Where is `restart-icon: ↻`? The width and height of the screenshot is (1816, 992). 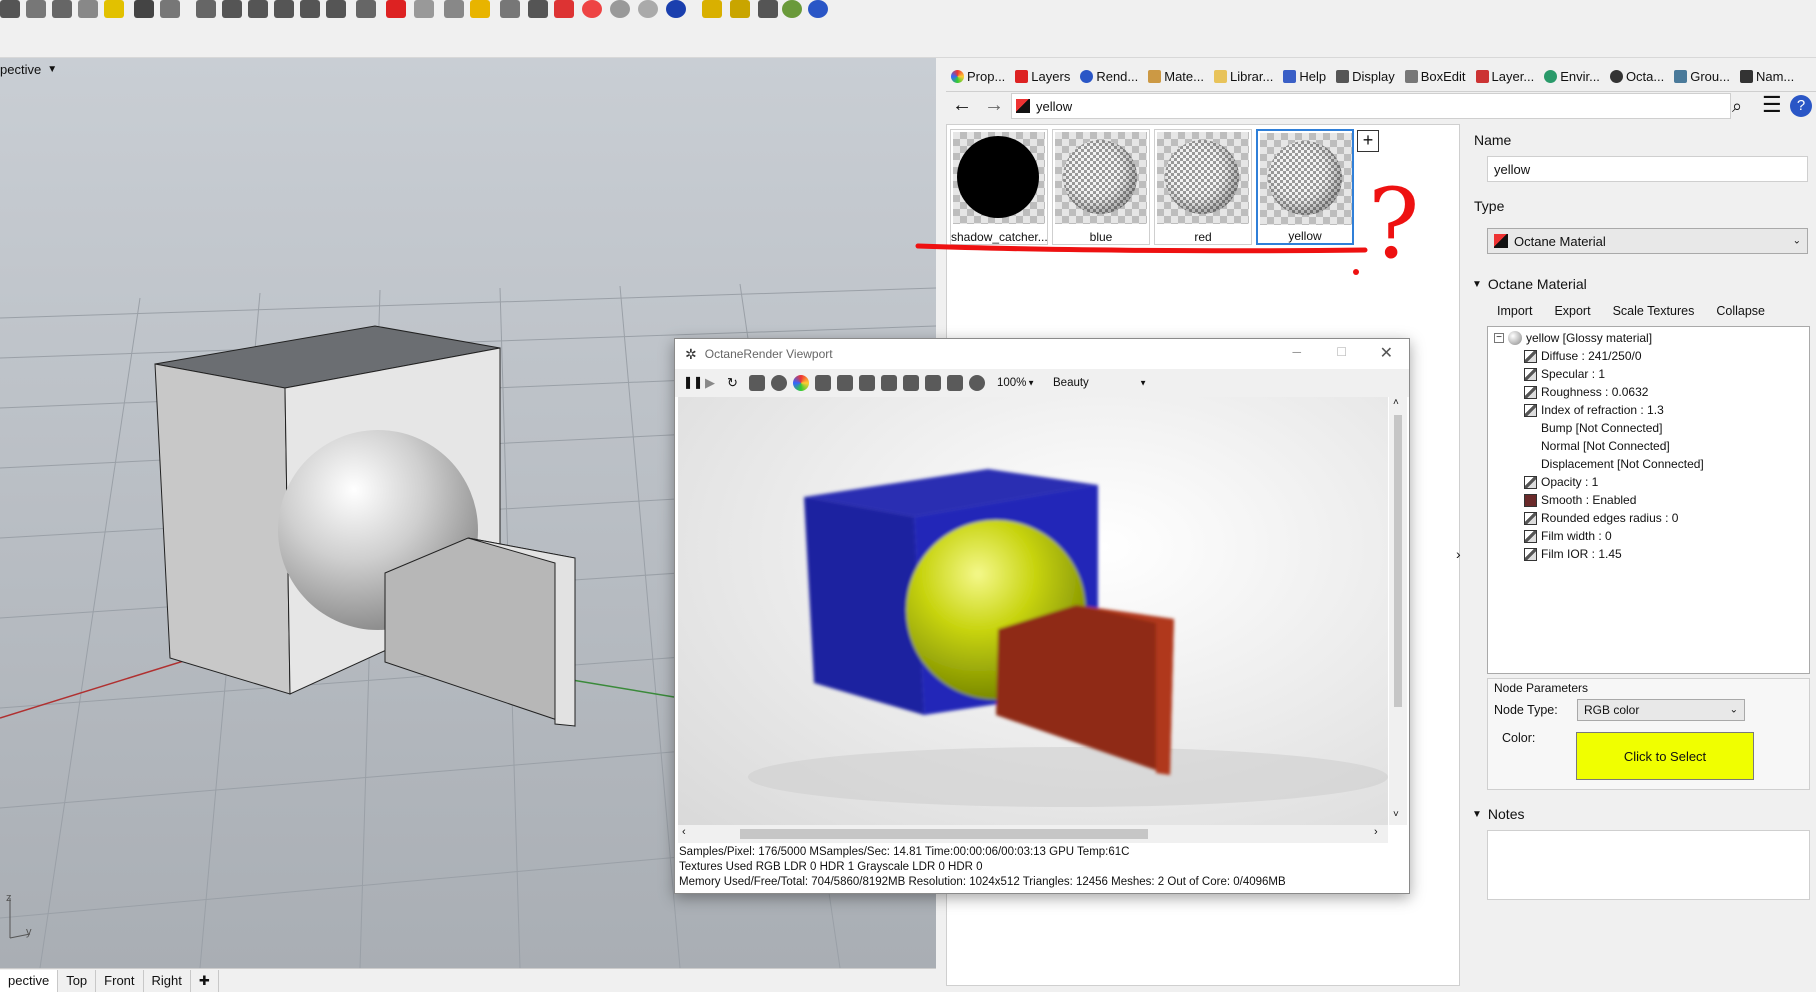
restart-icon: ↻ is located at coordinates (735, 383).